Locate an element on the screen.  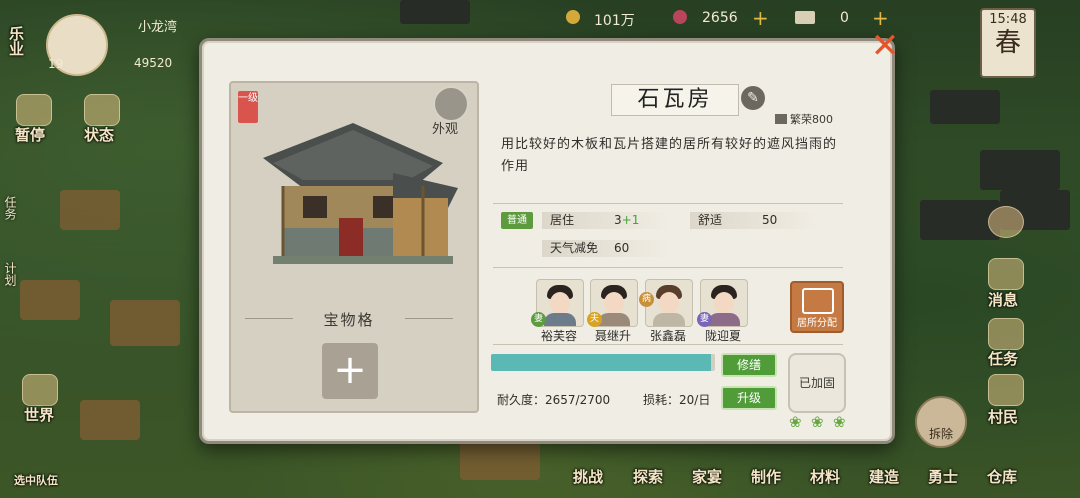
tab-leye: 乐业 is located at coordinates (16, 41).